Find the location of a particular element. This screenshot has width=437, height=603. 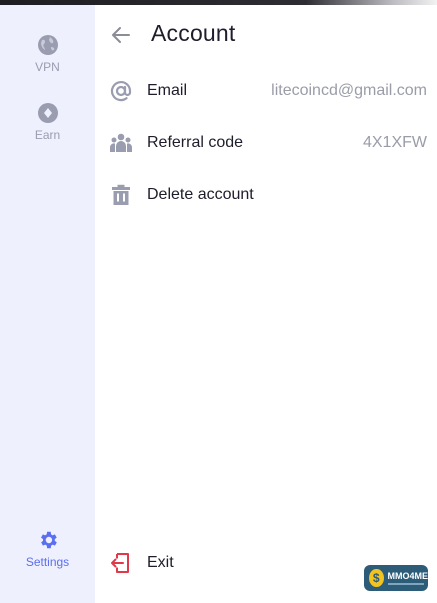

delete-account-row: Delete account is located at coordinates (266, 195).